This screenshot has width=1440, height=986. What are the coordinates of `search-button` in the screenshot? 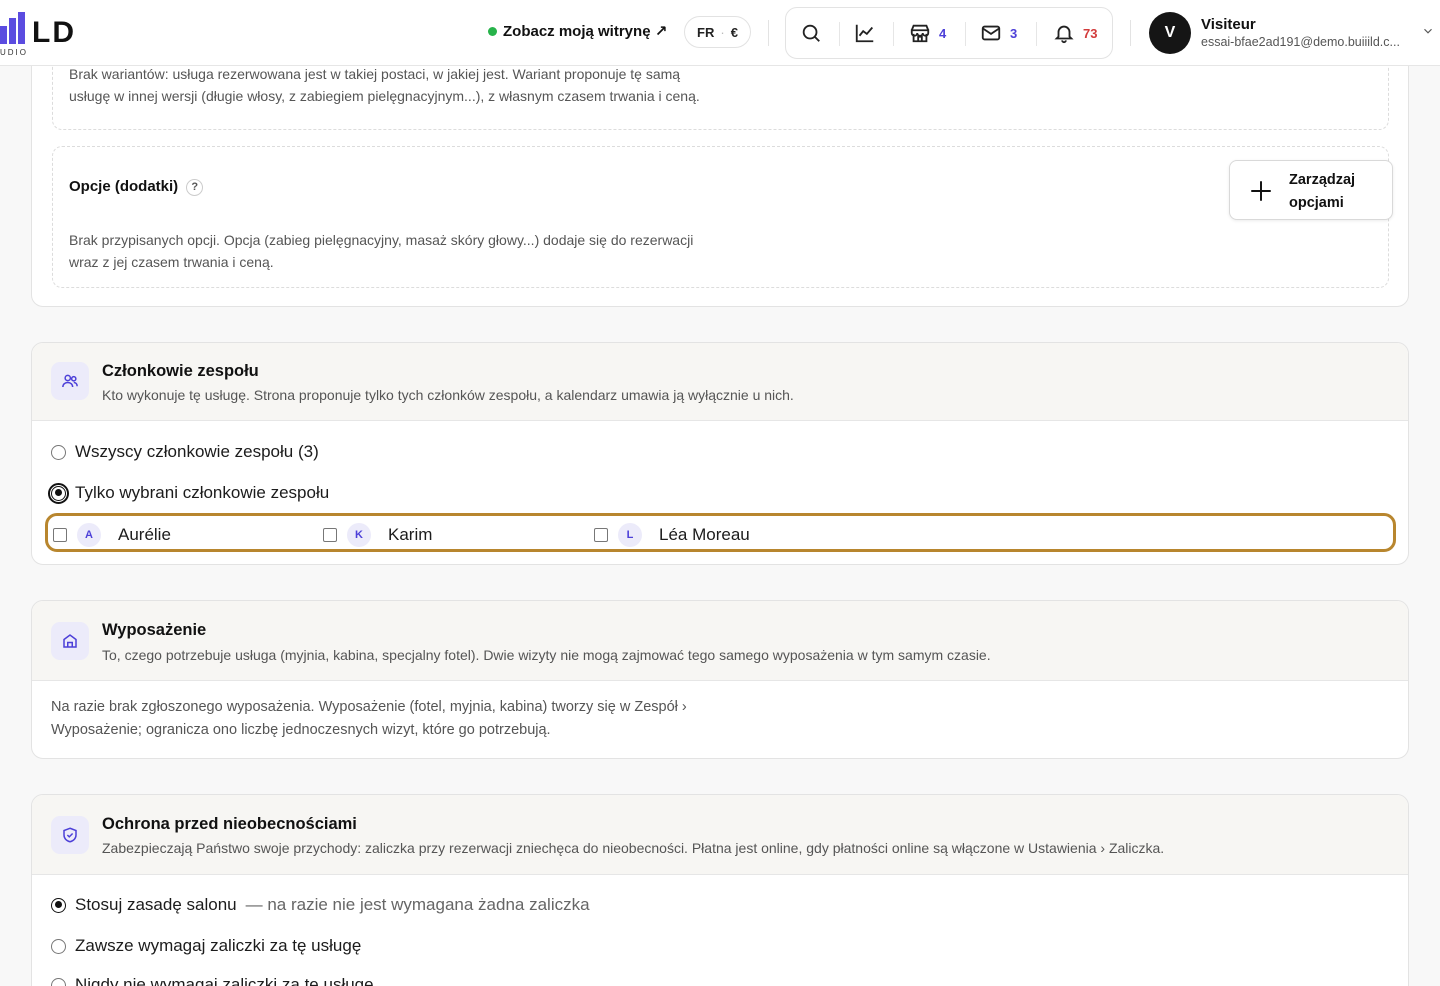 It's located at (811, 33).